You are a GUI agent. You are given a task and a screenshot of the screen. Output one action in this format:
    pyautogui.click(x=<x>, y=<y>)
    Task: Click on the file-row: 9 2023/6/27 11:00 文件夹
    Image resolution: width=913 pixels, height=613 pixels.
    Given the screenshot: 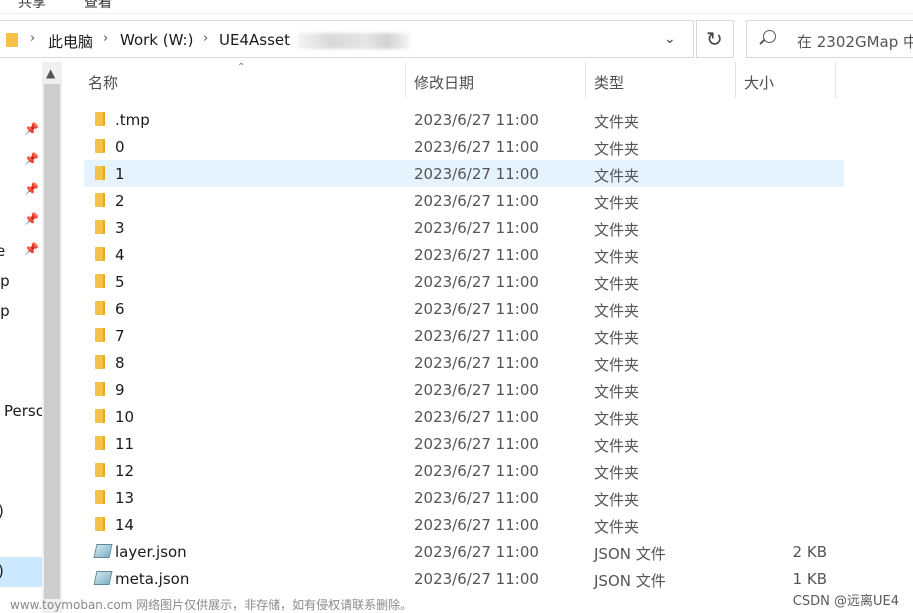 What is the action you would take?
    pyautogui.click(x=464, y=389)
    